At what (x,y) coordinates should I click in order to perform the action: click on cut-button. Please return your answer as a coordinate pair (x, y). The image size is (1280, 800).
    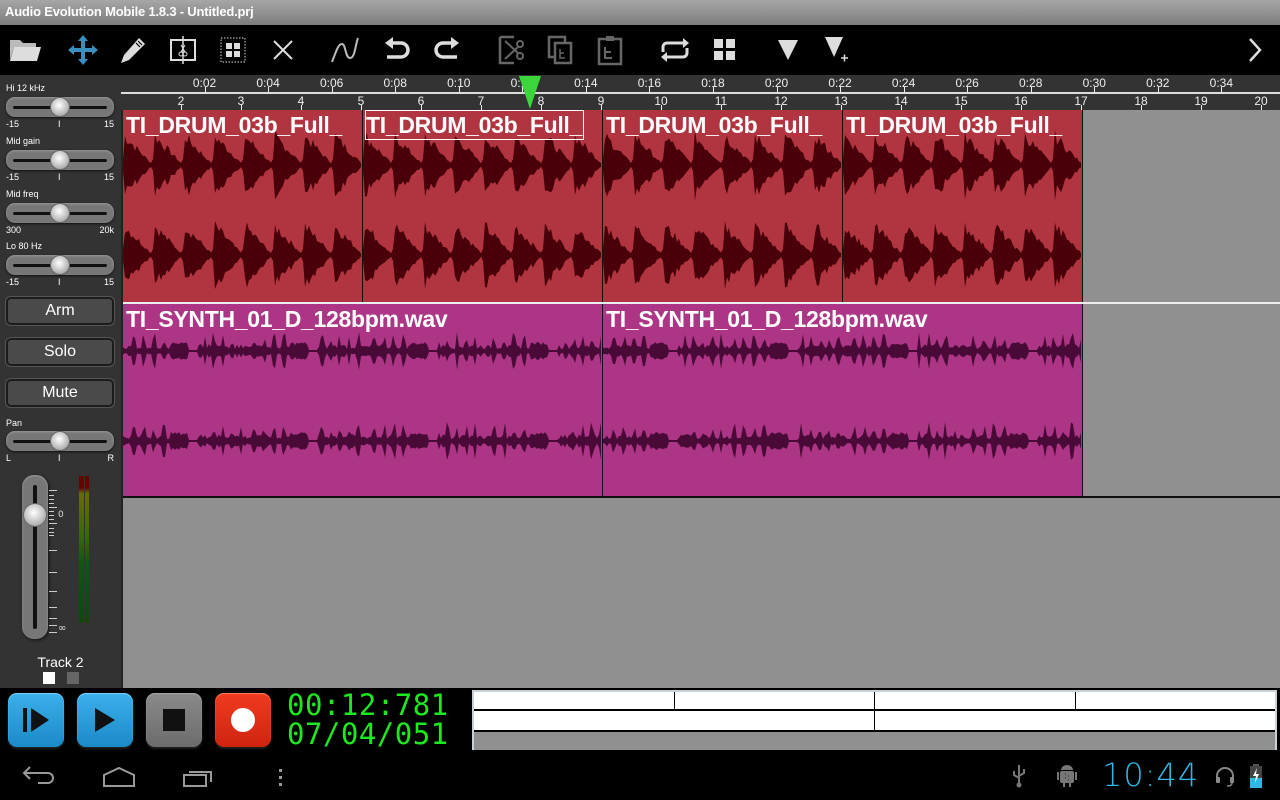
    Looking at the image, I should click on (512, 50).